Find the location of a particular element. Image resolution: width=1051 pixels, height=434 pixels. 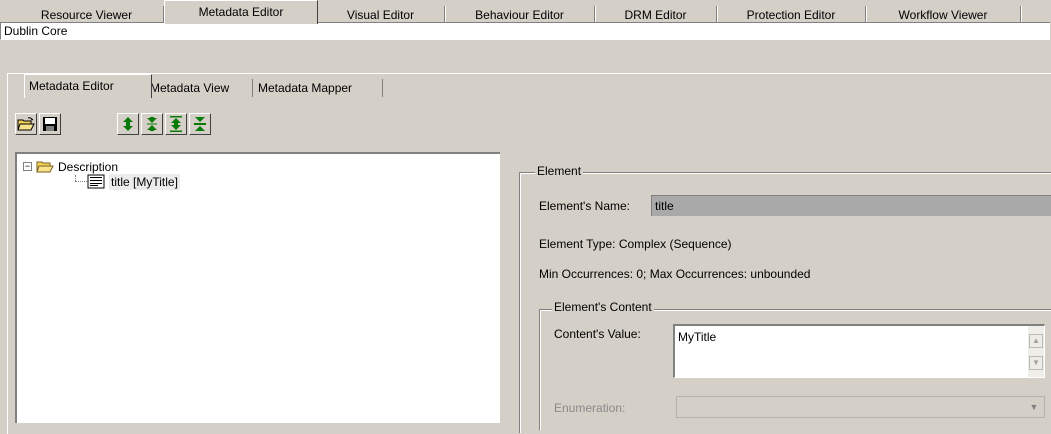

collapse-toggle-icon: − is located at coordinates (27, 166).